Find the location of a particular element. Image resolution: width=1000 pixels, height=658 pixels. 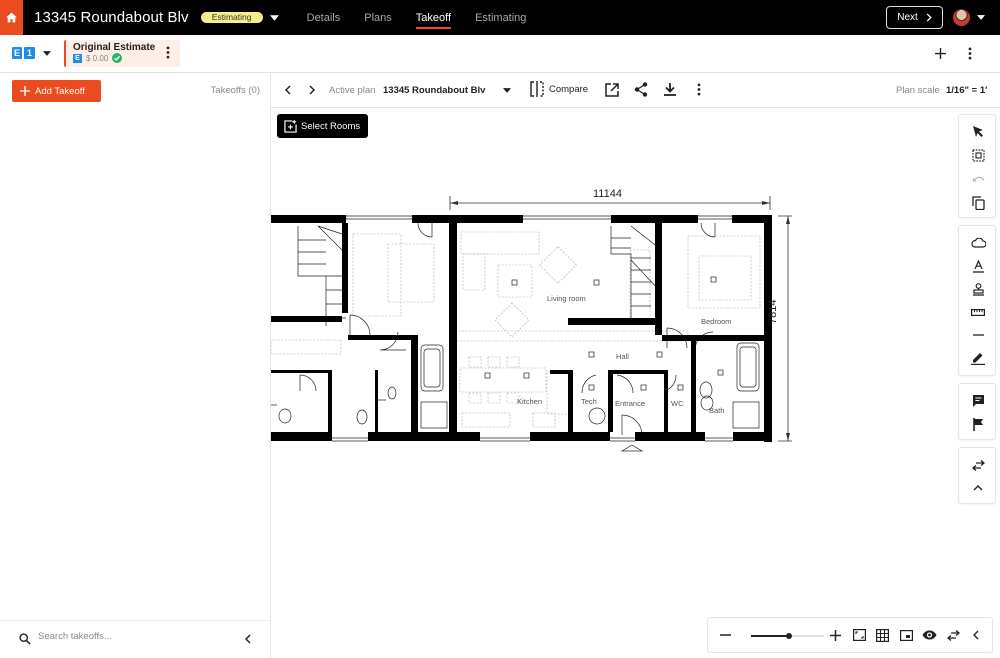

estimate-type-badge: E is located at coordinates (77, 58).